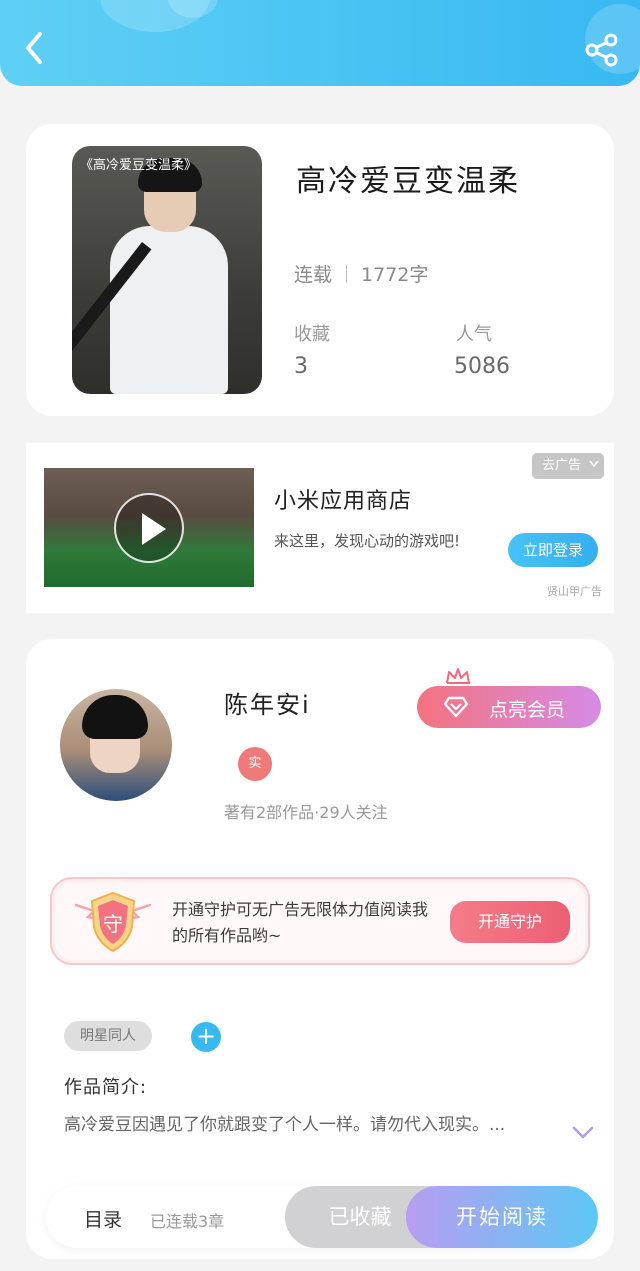 The width and height of the screenshot is (640, 1271). Describe the element at coordinates (562, 465) in the screenshot. I see `remove-ad-label: 去广告` at that location.